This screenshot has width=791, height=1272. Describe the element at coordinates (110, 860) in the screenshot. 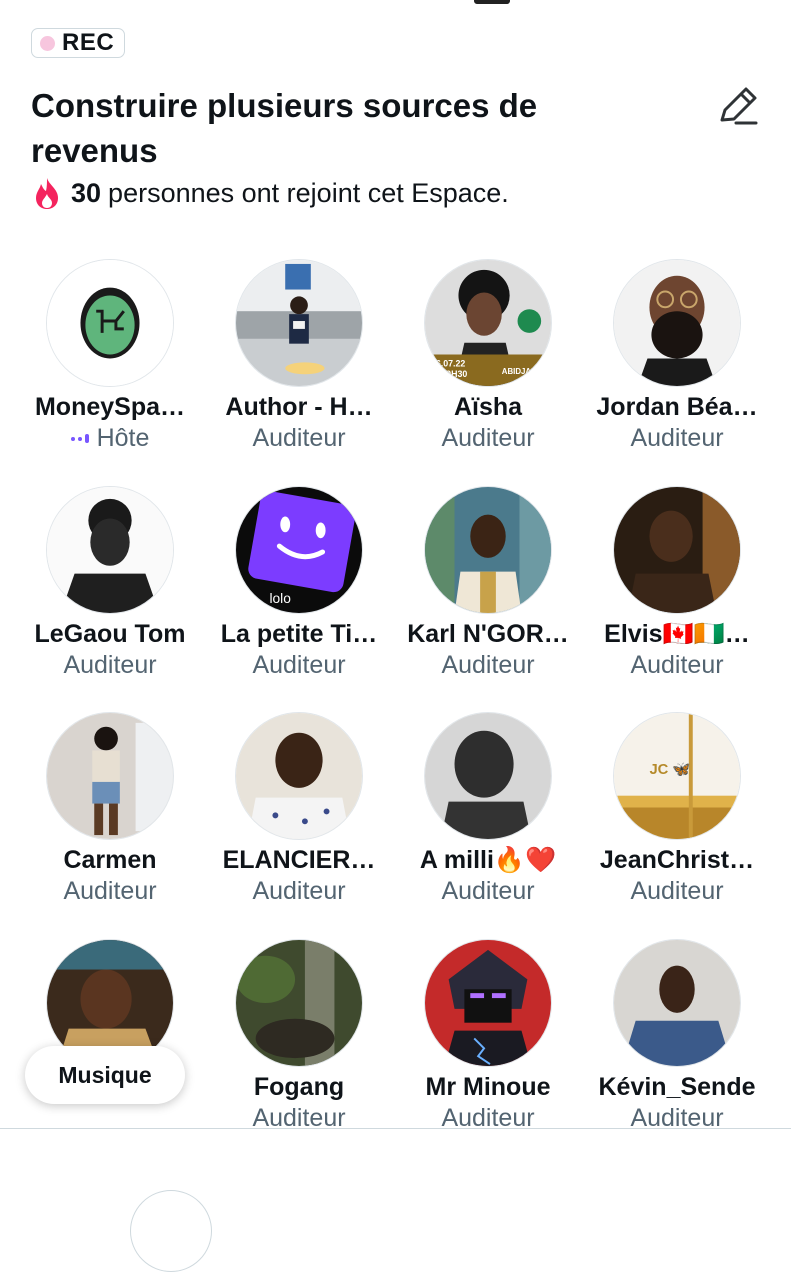

I see `participant-name: Carmen` at that location.